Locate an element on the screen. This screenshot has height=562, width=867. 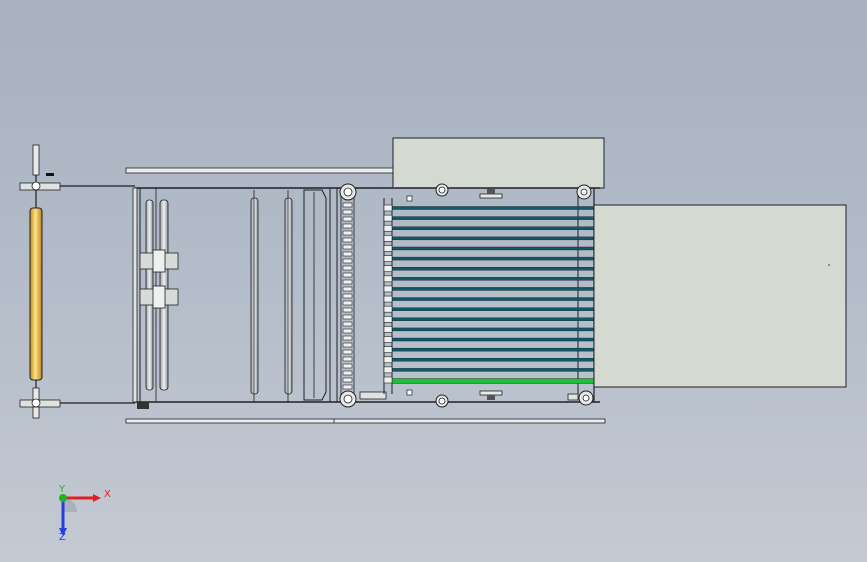
feed-side-plate is located at coordinates (135, 295).